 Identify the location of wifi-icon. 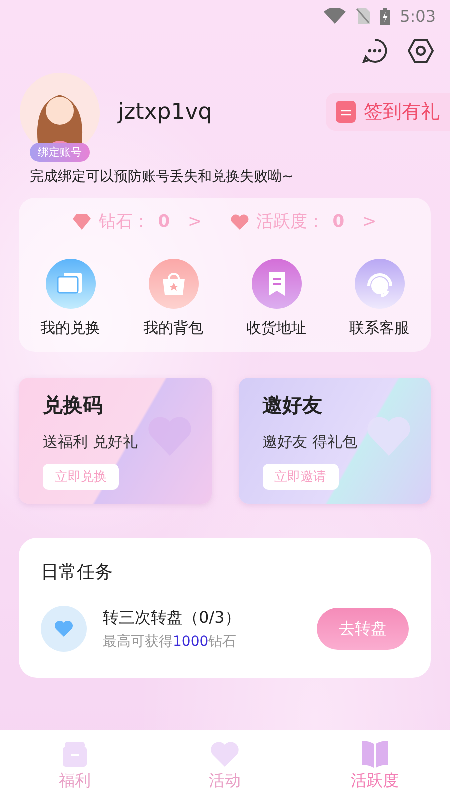
(335, 16).